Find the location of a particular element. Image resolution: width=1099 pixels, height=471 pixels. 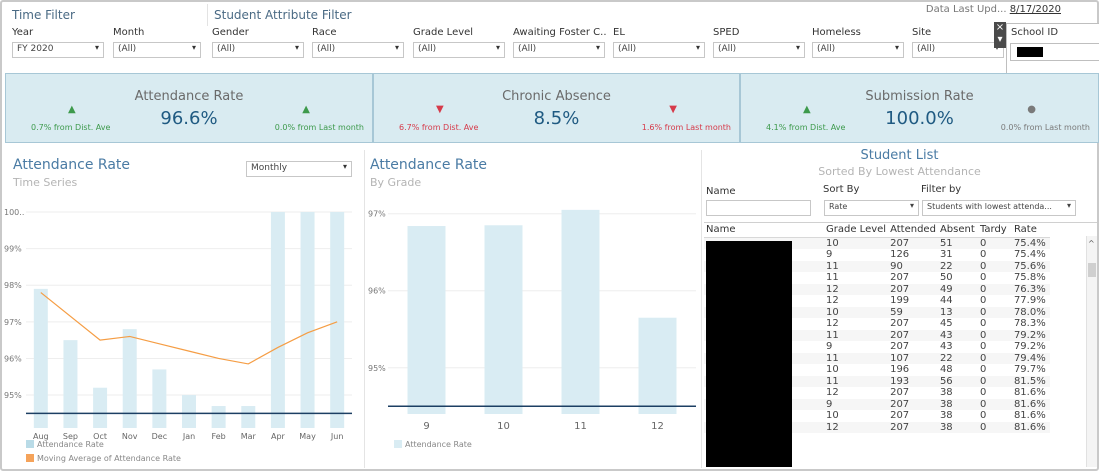

bar-dec is located at coordinates (159, 398).